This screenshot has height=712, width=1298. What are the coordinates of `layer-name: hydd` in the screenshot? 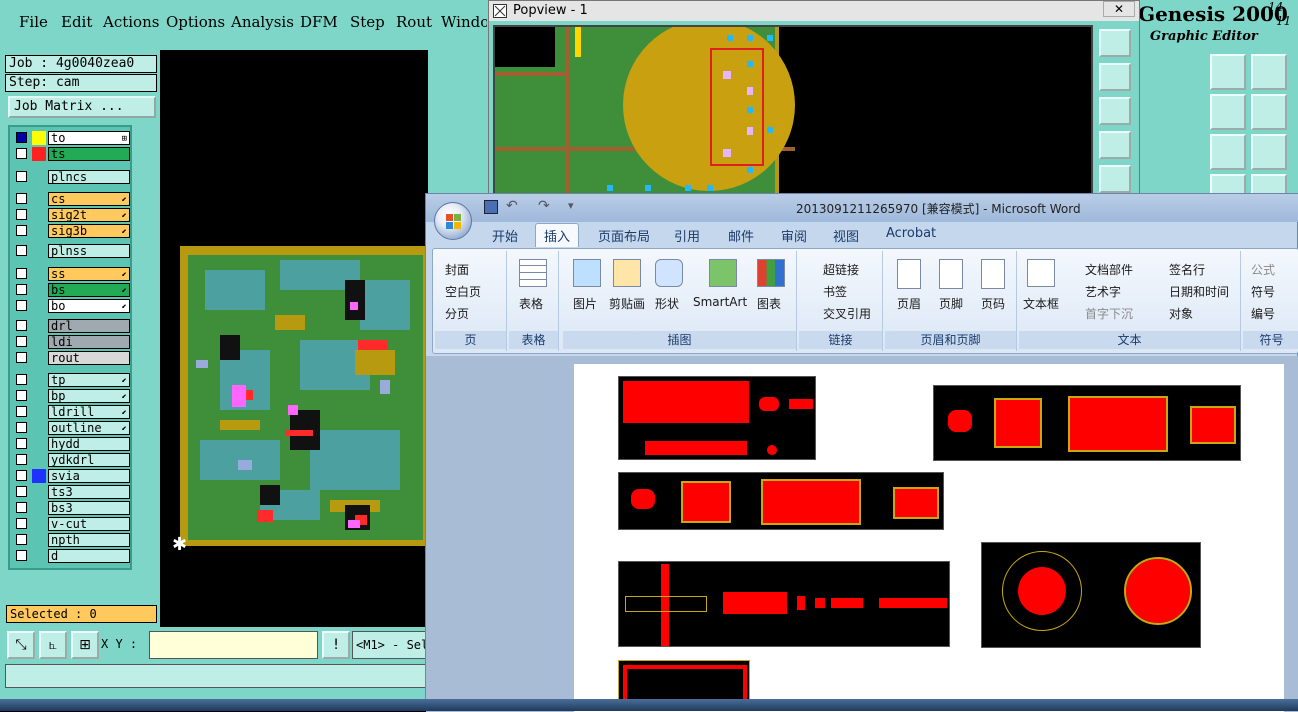 It's located at (89, 444).